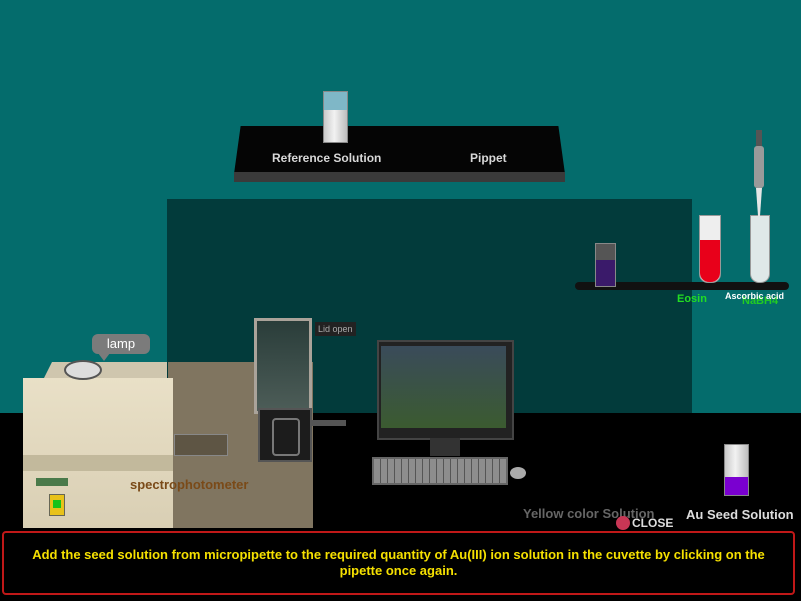 This screenshot has height=601, width=801. Describe the element at coordinates (445, 447) in the screenshot. I see `monitor-stand` at that location.